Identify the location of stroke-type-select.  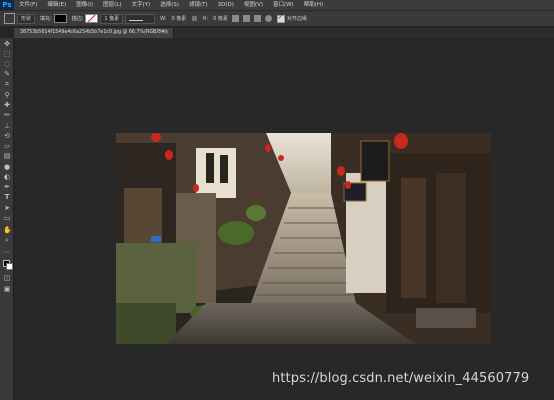
(140, 18).